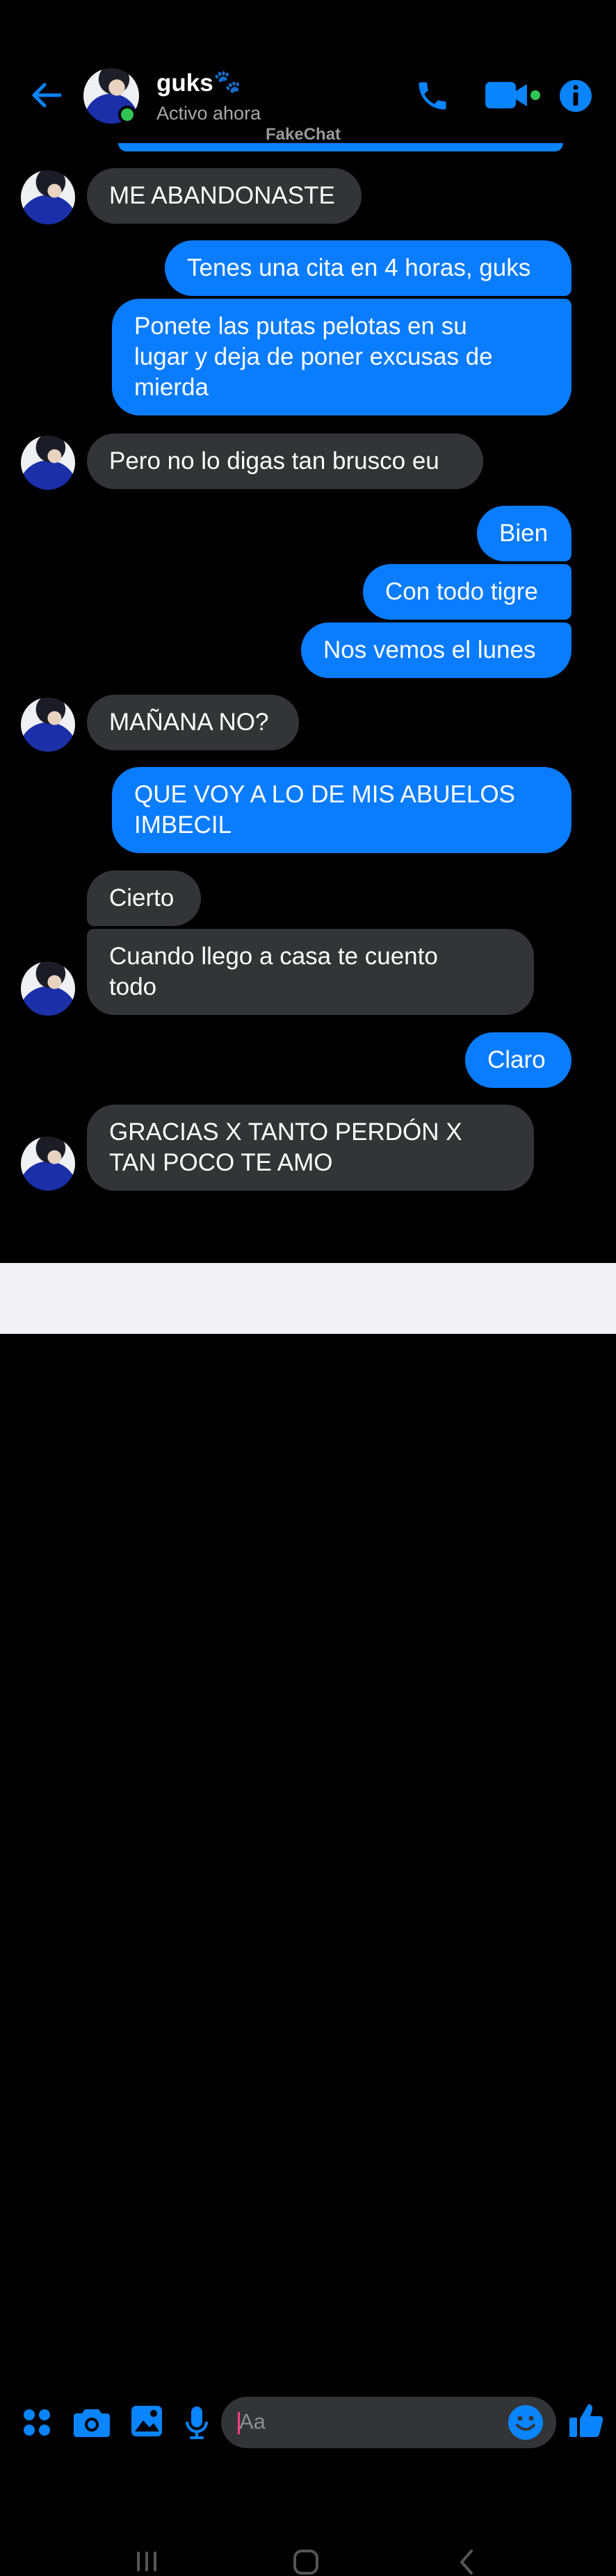 This screenshot has height=2576, width=616. Describe the element at coordinates (147, 2561) in the screenshot. I see `recent-apps-icon` at that location.